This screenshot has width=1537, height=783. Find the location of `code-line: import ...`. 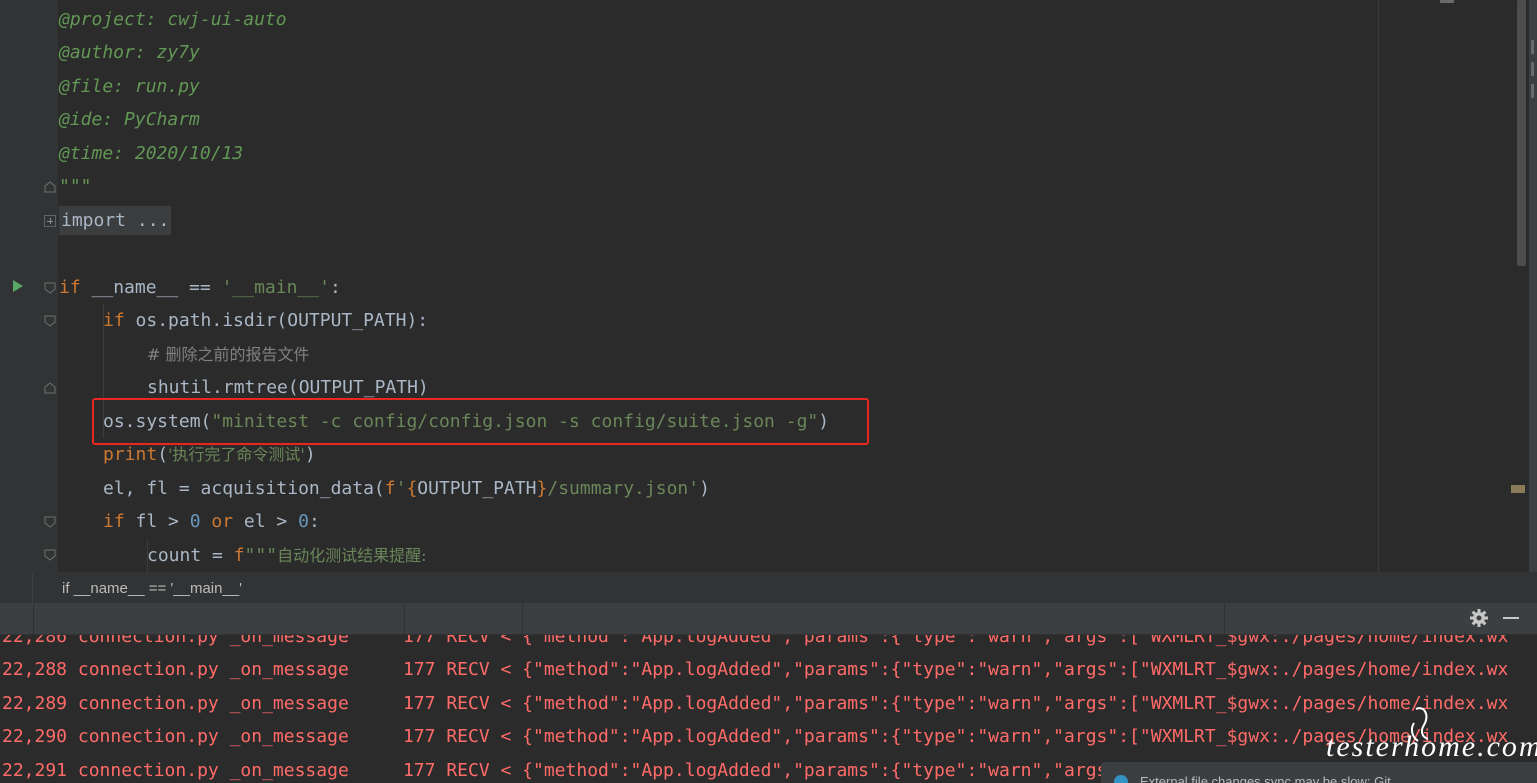

code-line: import ... is located at coordinates (115, 221).